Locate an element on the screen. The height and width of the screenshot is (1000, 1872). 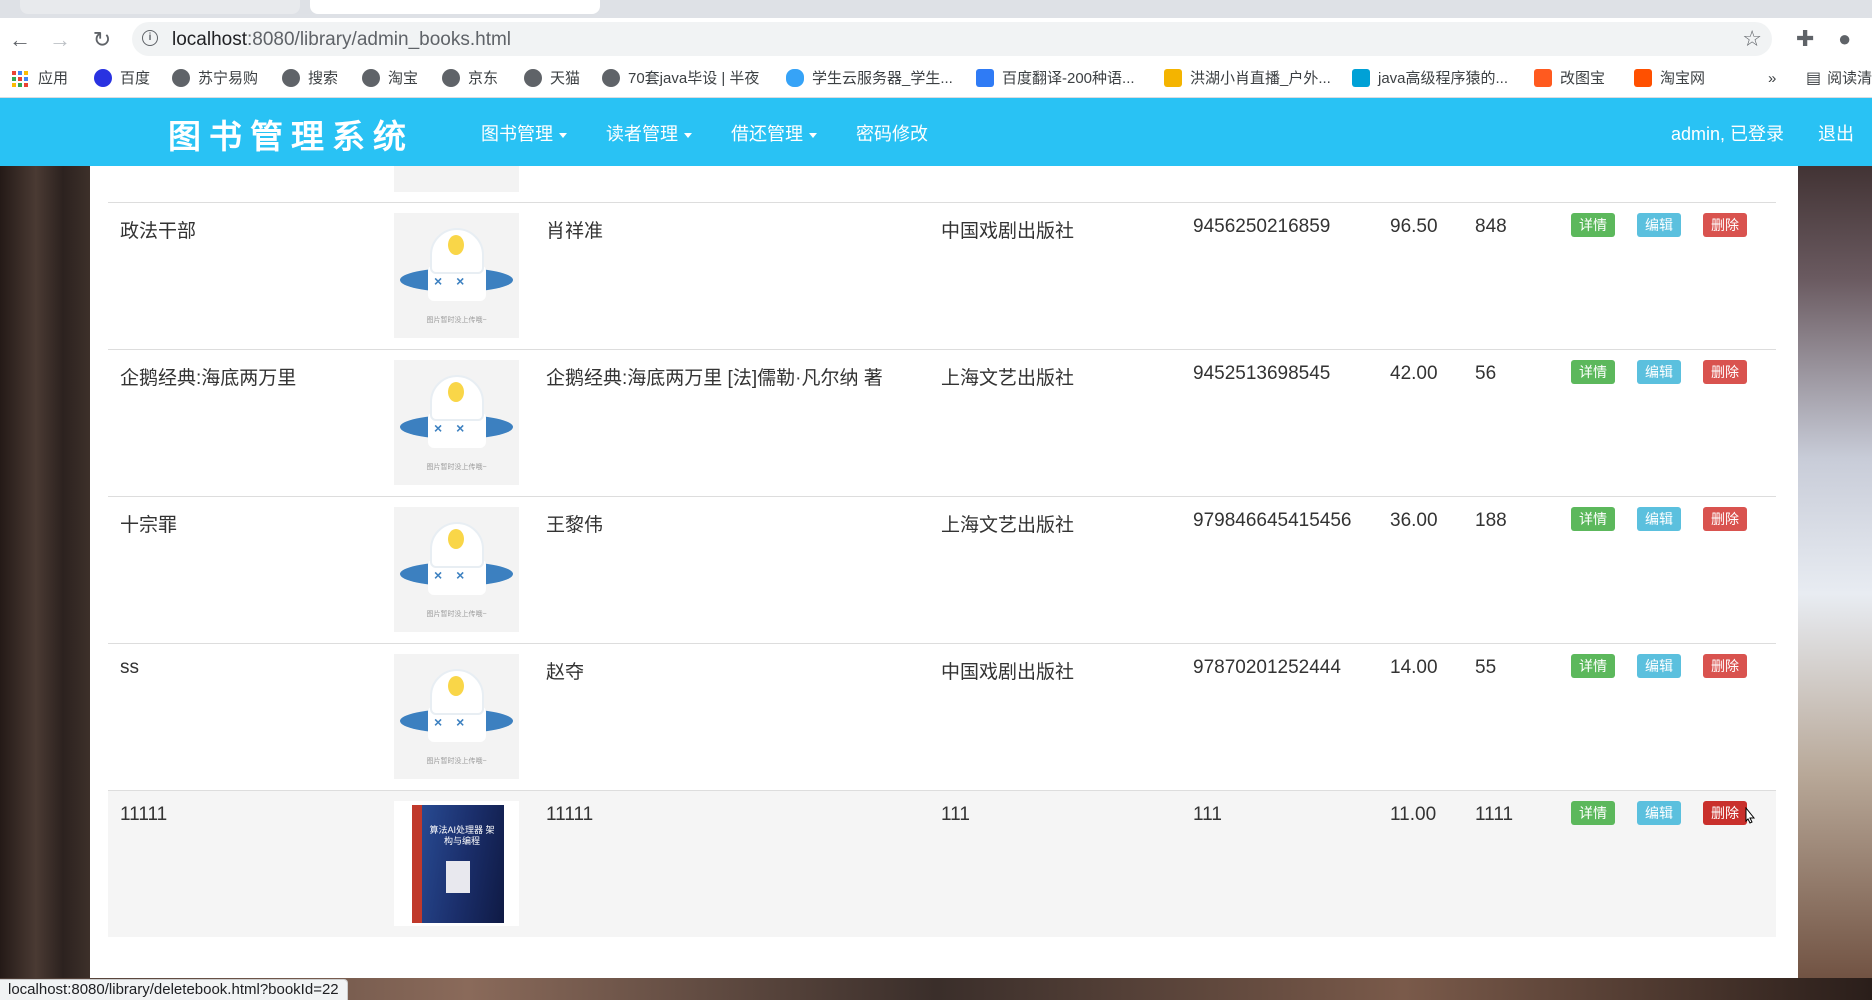
book-price: 11.00 is located at coordinates (1420, 863).